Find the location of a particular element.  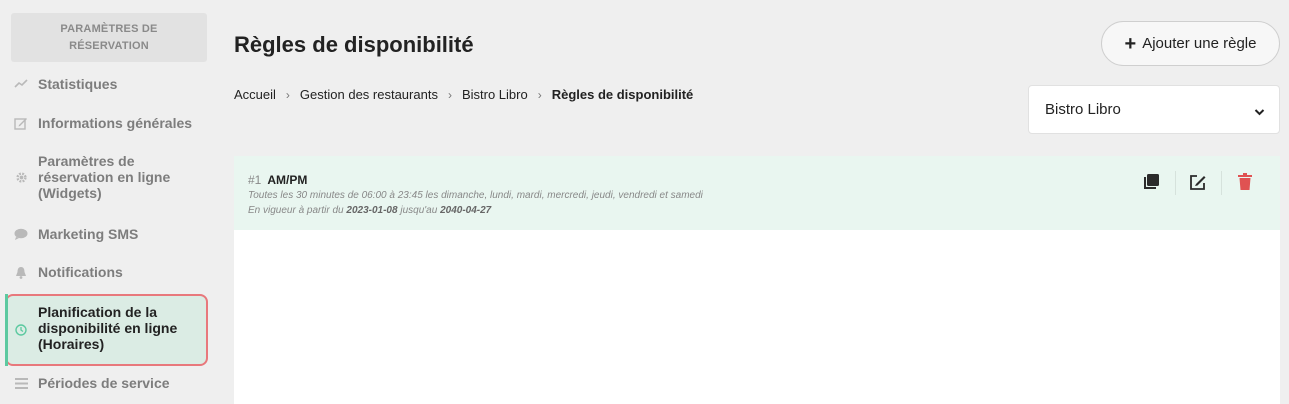

add-rule-button: + Ajouter une règle is located at coordinates (1190, 43).